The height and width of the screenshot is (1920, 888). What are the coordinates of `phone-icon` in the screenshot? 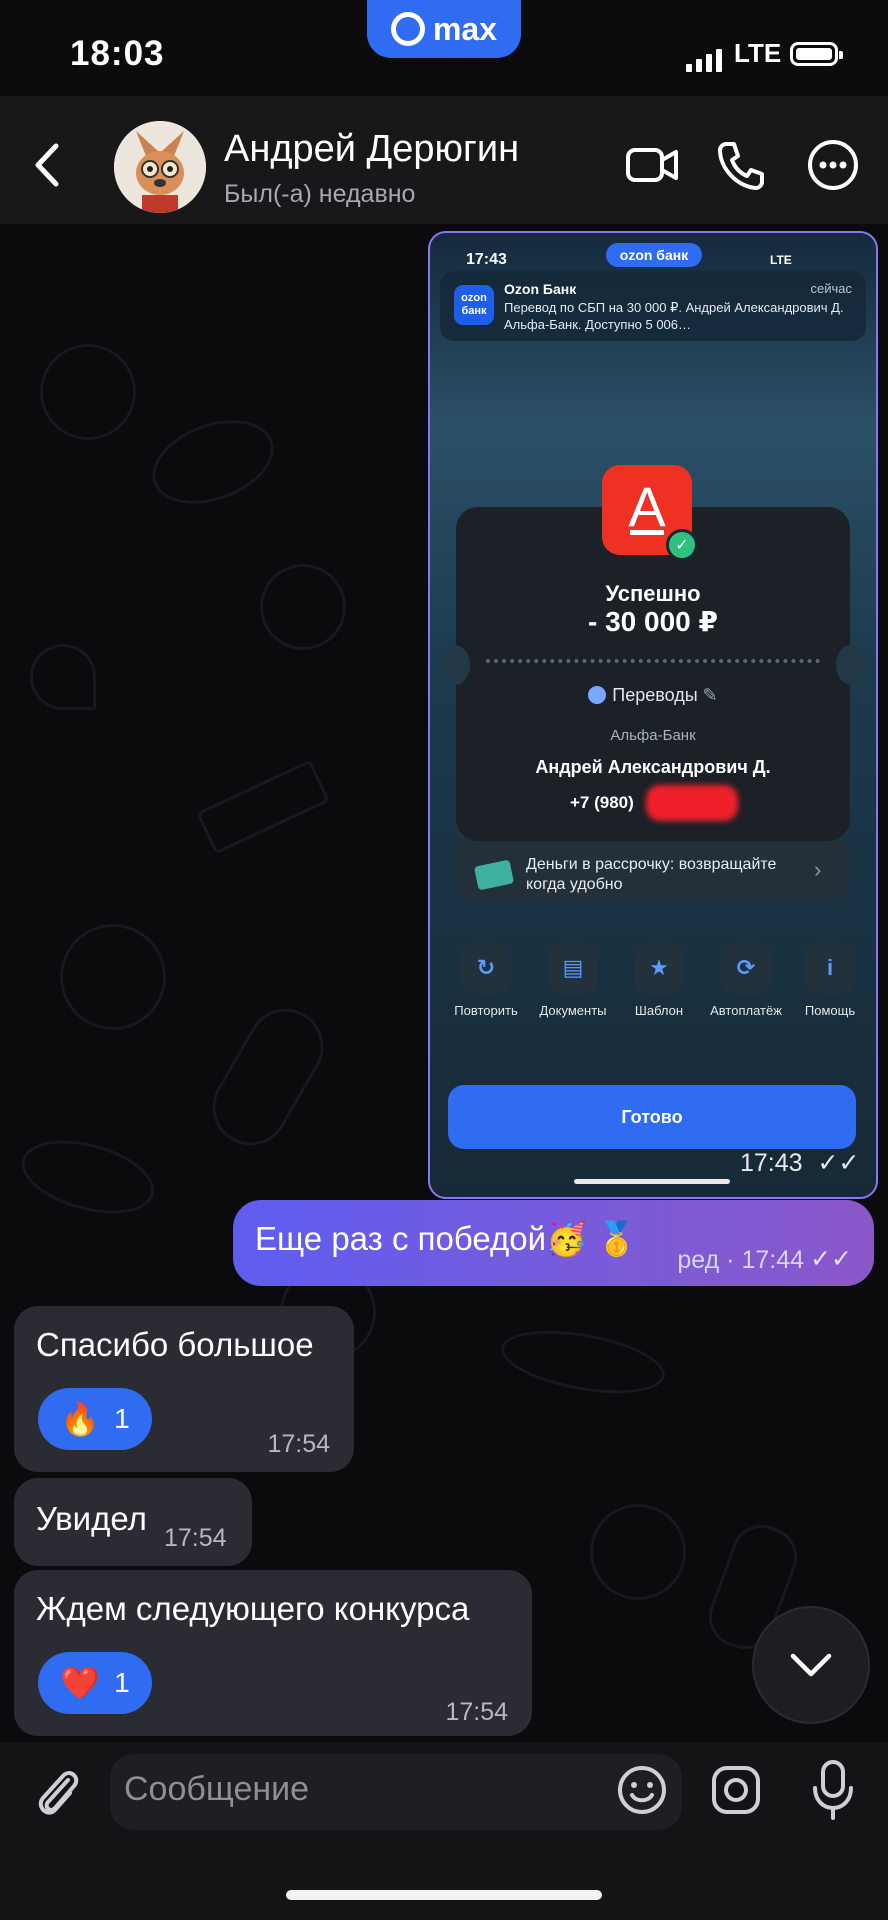 It's located at (741, 166).